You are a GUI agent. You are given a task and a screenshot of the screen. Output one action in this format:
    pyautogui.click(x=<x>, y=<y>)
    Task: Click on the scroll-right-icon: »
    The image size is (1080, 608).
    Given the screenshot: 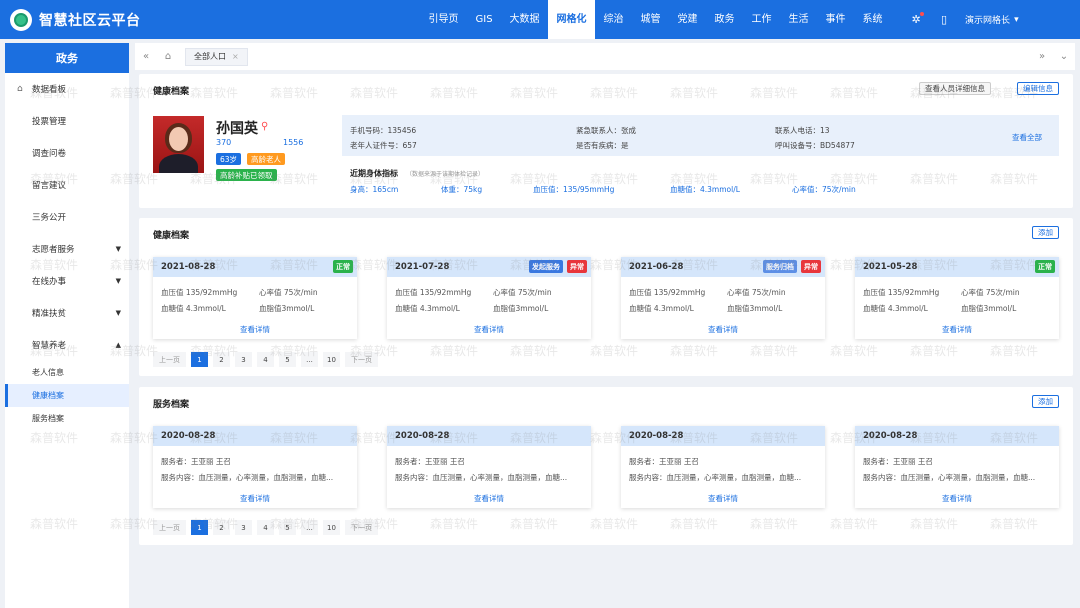 What is the action you would take?
    pyautogui.click(x=1042, y=56)
    